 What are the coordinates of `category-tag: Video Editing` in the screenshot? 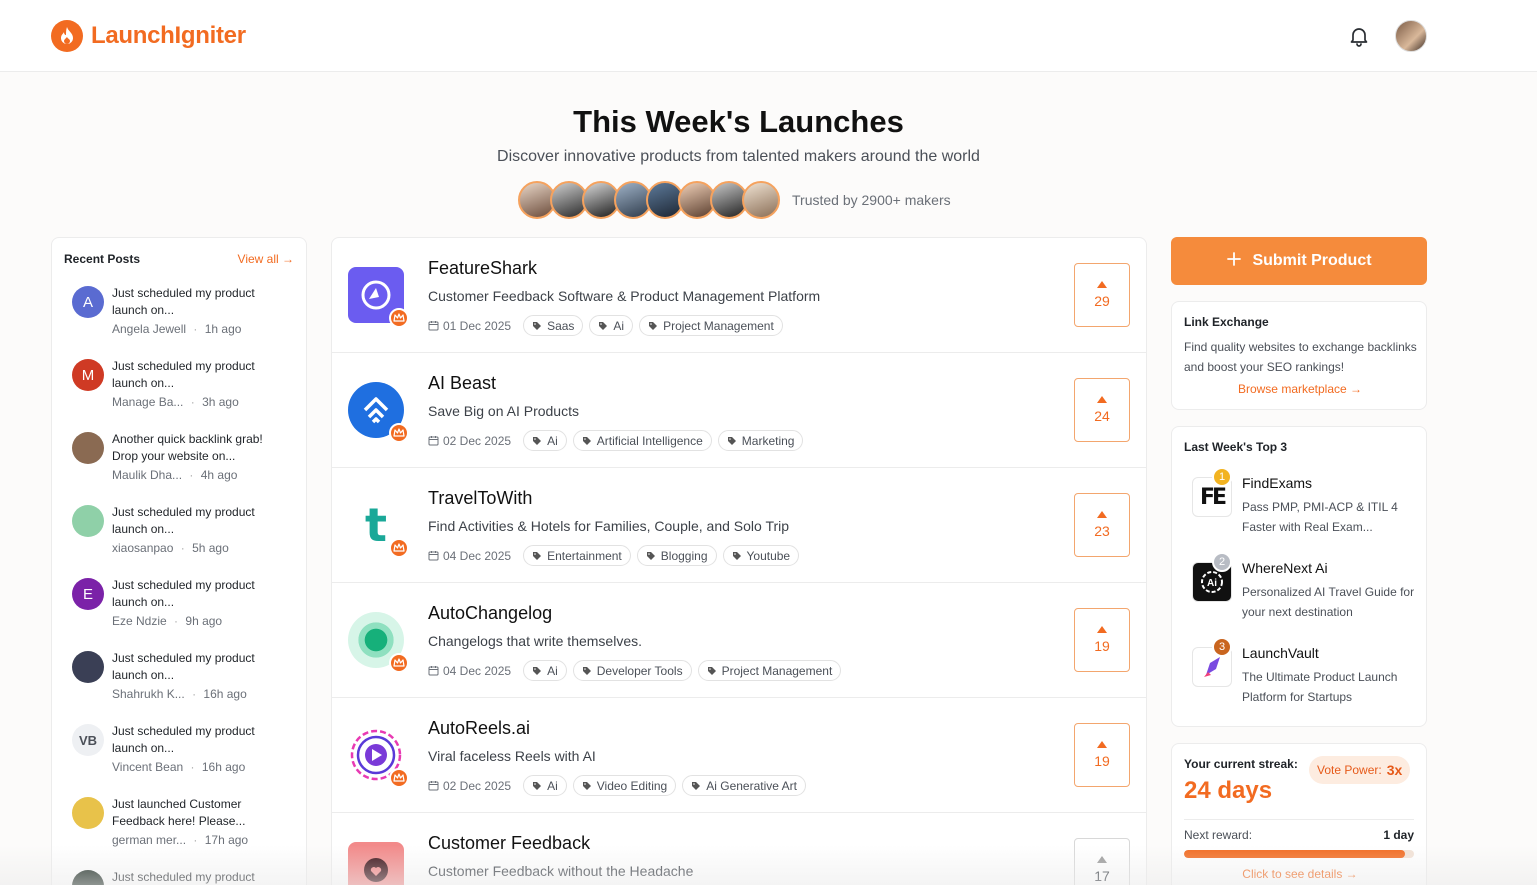 It's located at (624, 785).